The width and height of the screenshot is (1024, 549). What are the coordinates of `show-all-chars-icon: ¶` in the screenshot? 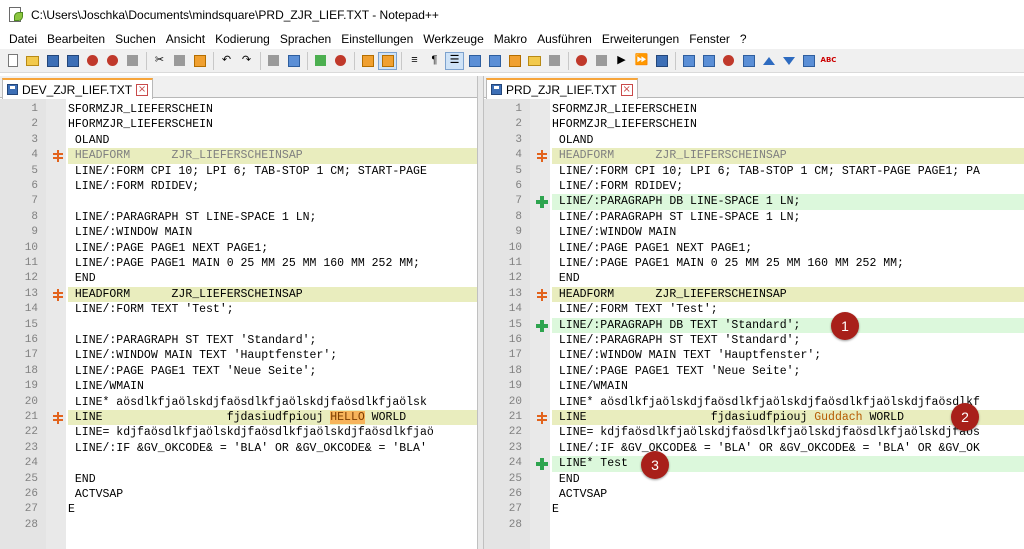 It's located at (434, 61).